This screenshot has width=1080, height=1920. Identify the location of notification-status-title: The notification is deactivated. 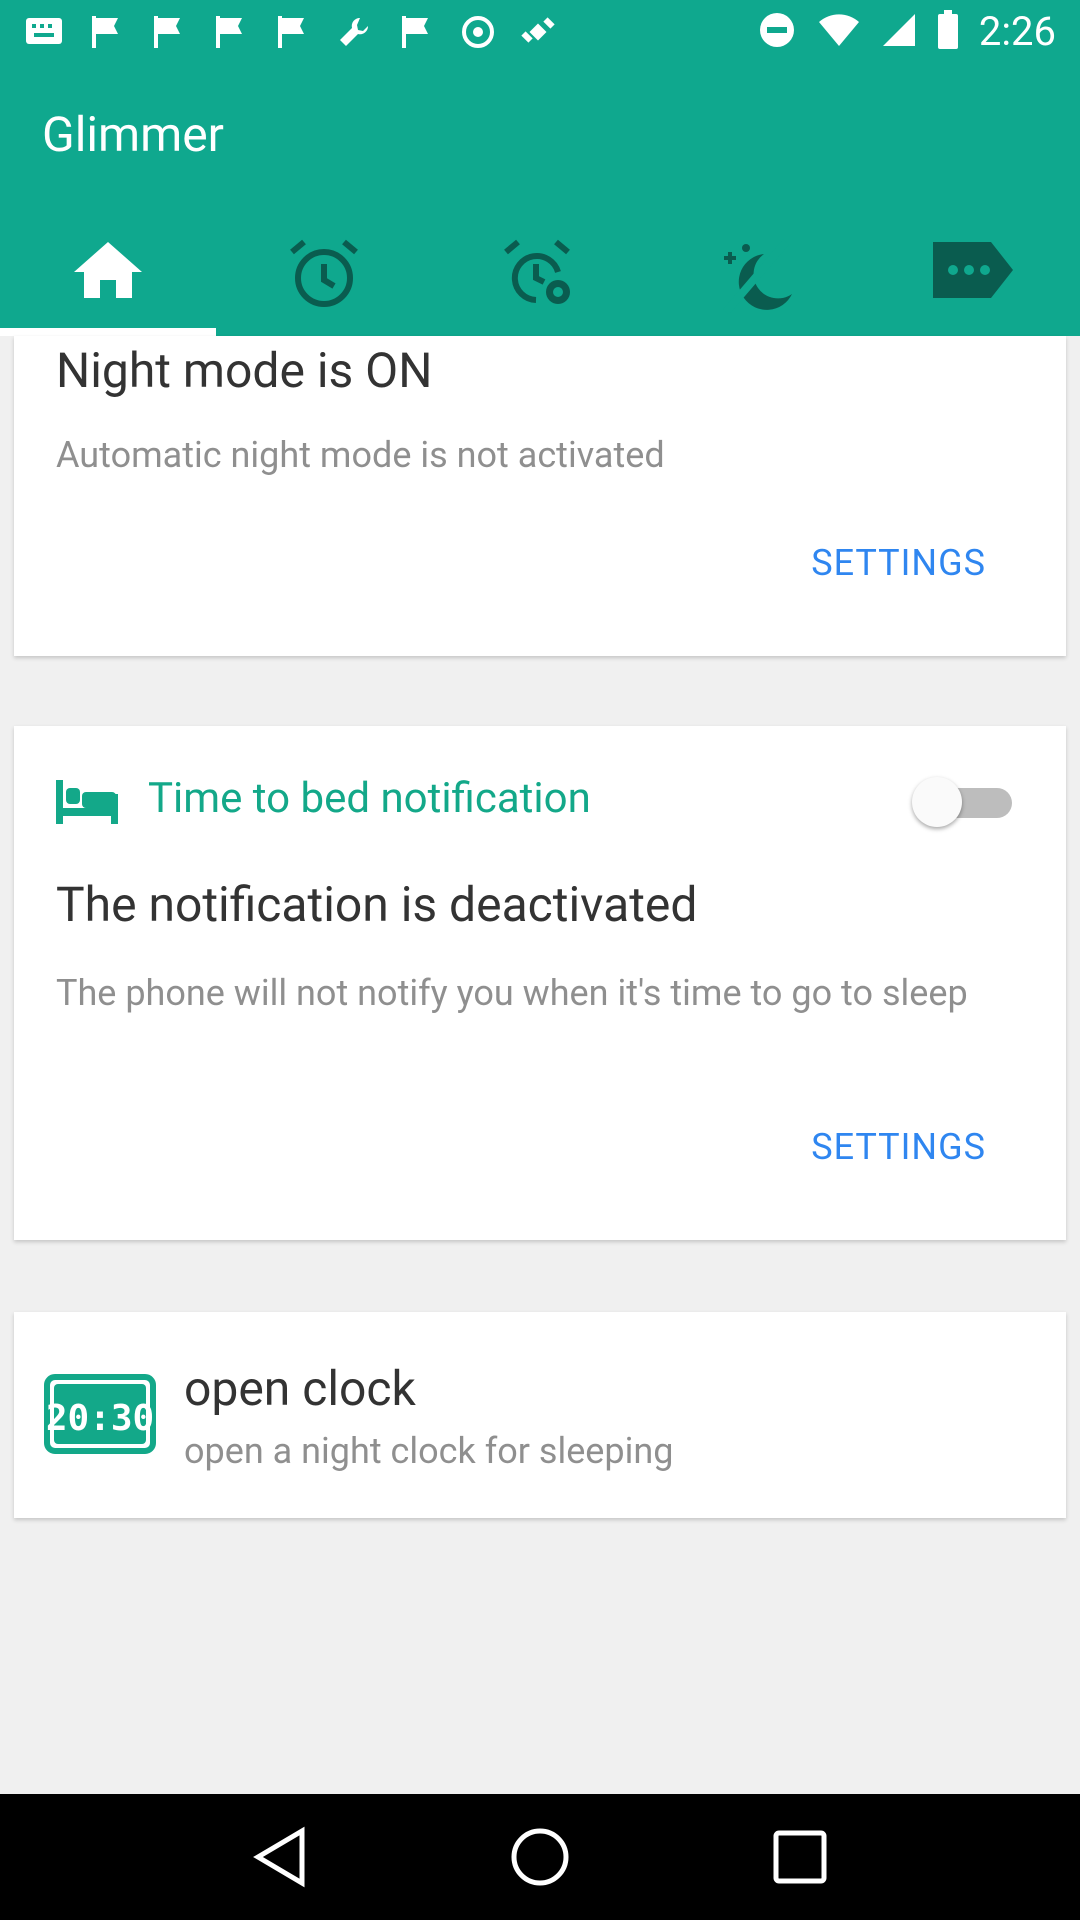
(377, 904).